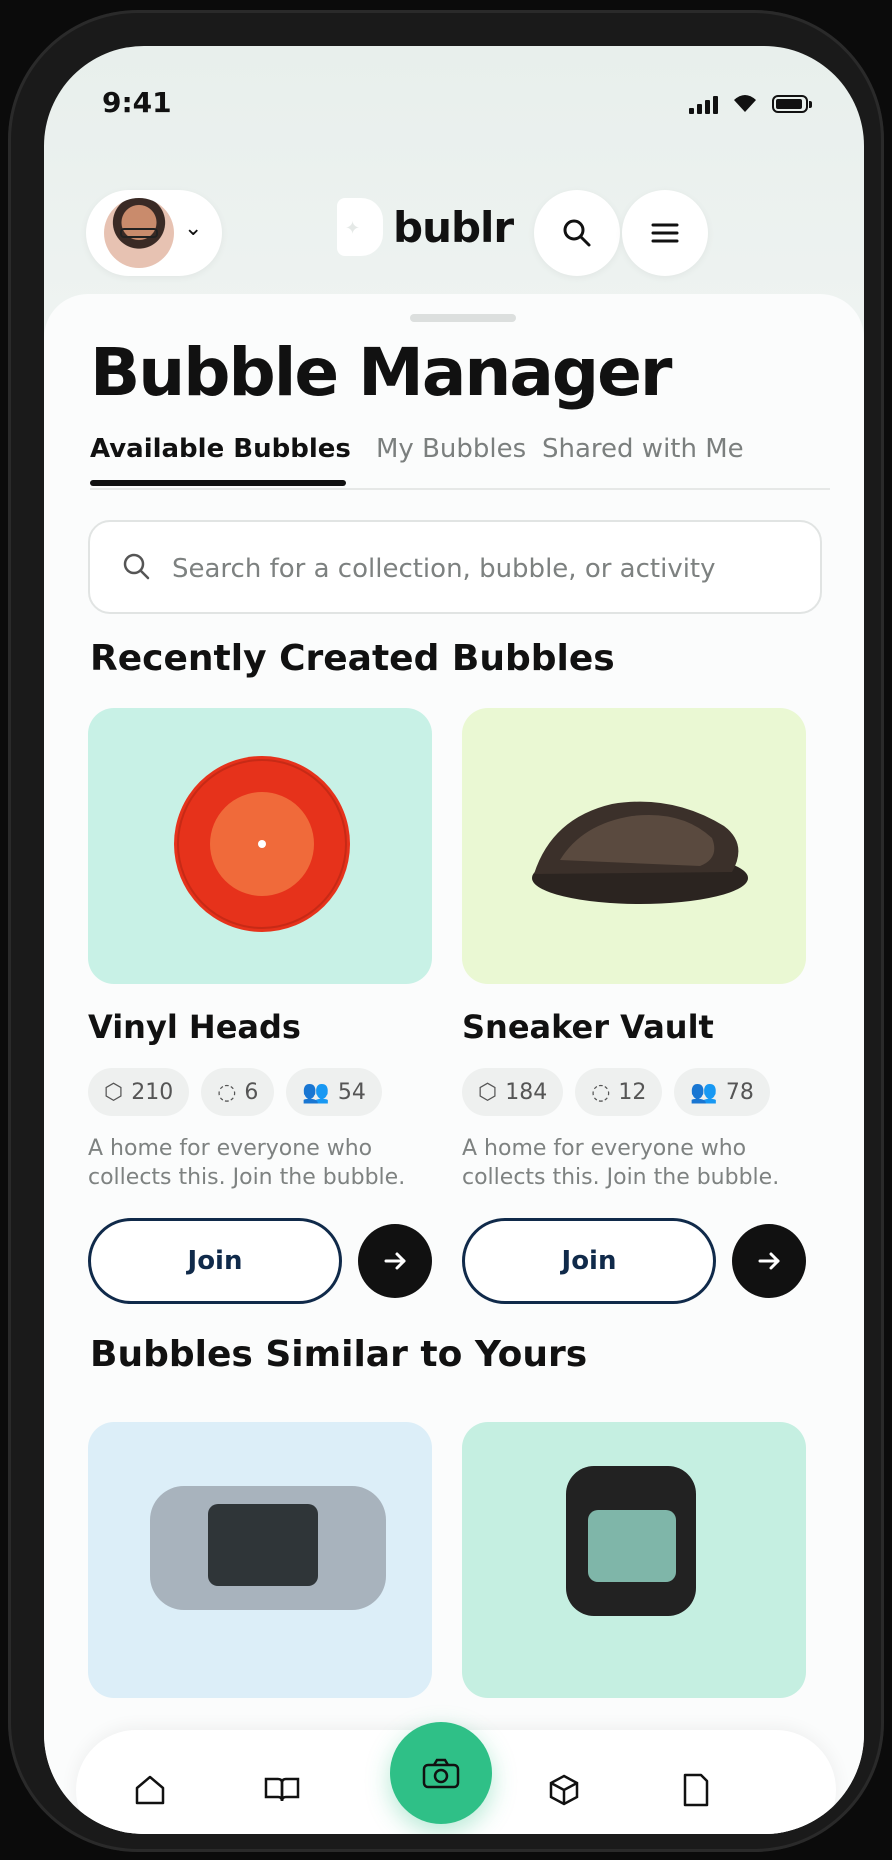 This screenshot has width=892, height=1860. Describe the element at coordinates (218, 483) in the screenshot. I see `active-tab-indicator` at that location.